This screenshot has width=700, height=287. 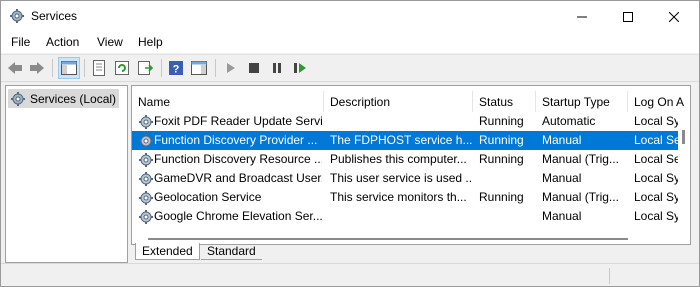 What do you see at coordinates (496, 101) in the screenshot?
I see `column-header-label: Status` at bounding box center [496, 101].